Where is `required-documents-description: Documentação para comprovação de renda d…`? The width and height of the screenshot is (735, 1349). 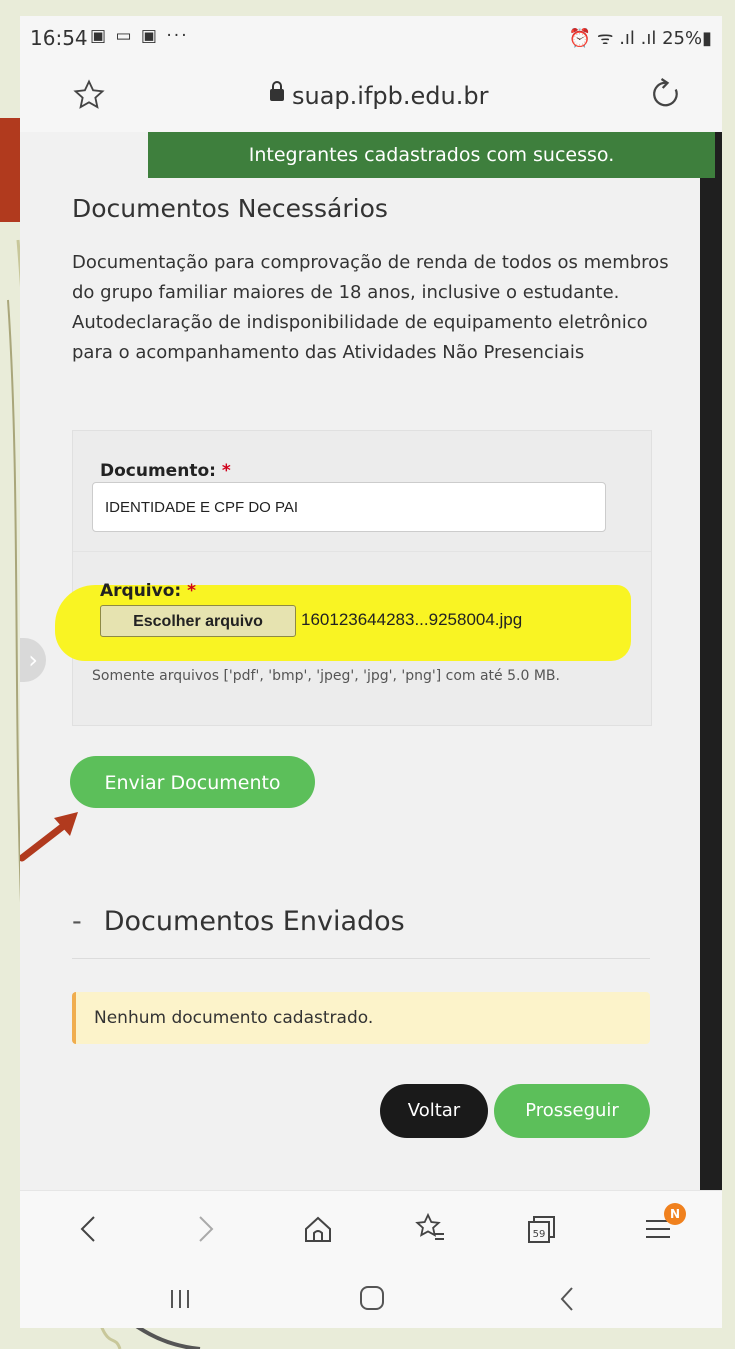
required-documents-description: Documentação para comprovação de renda d… is located at coordinates (372, 308).